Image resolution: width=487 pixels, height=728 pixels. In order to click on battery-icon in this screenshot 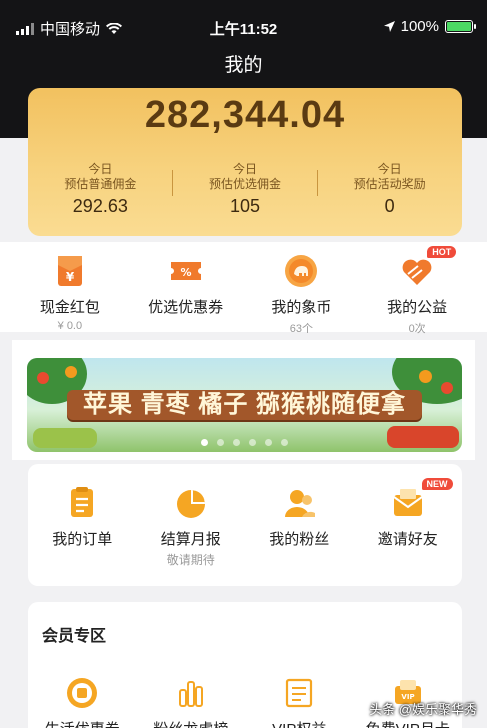, I will do `click(460, 26)`.